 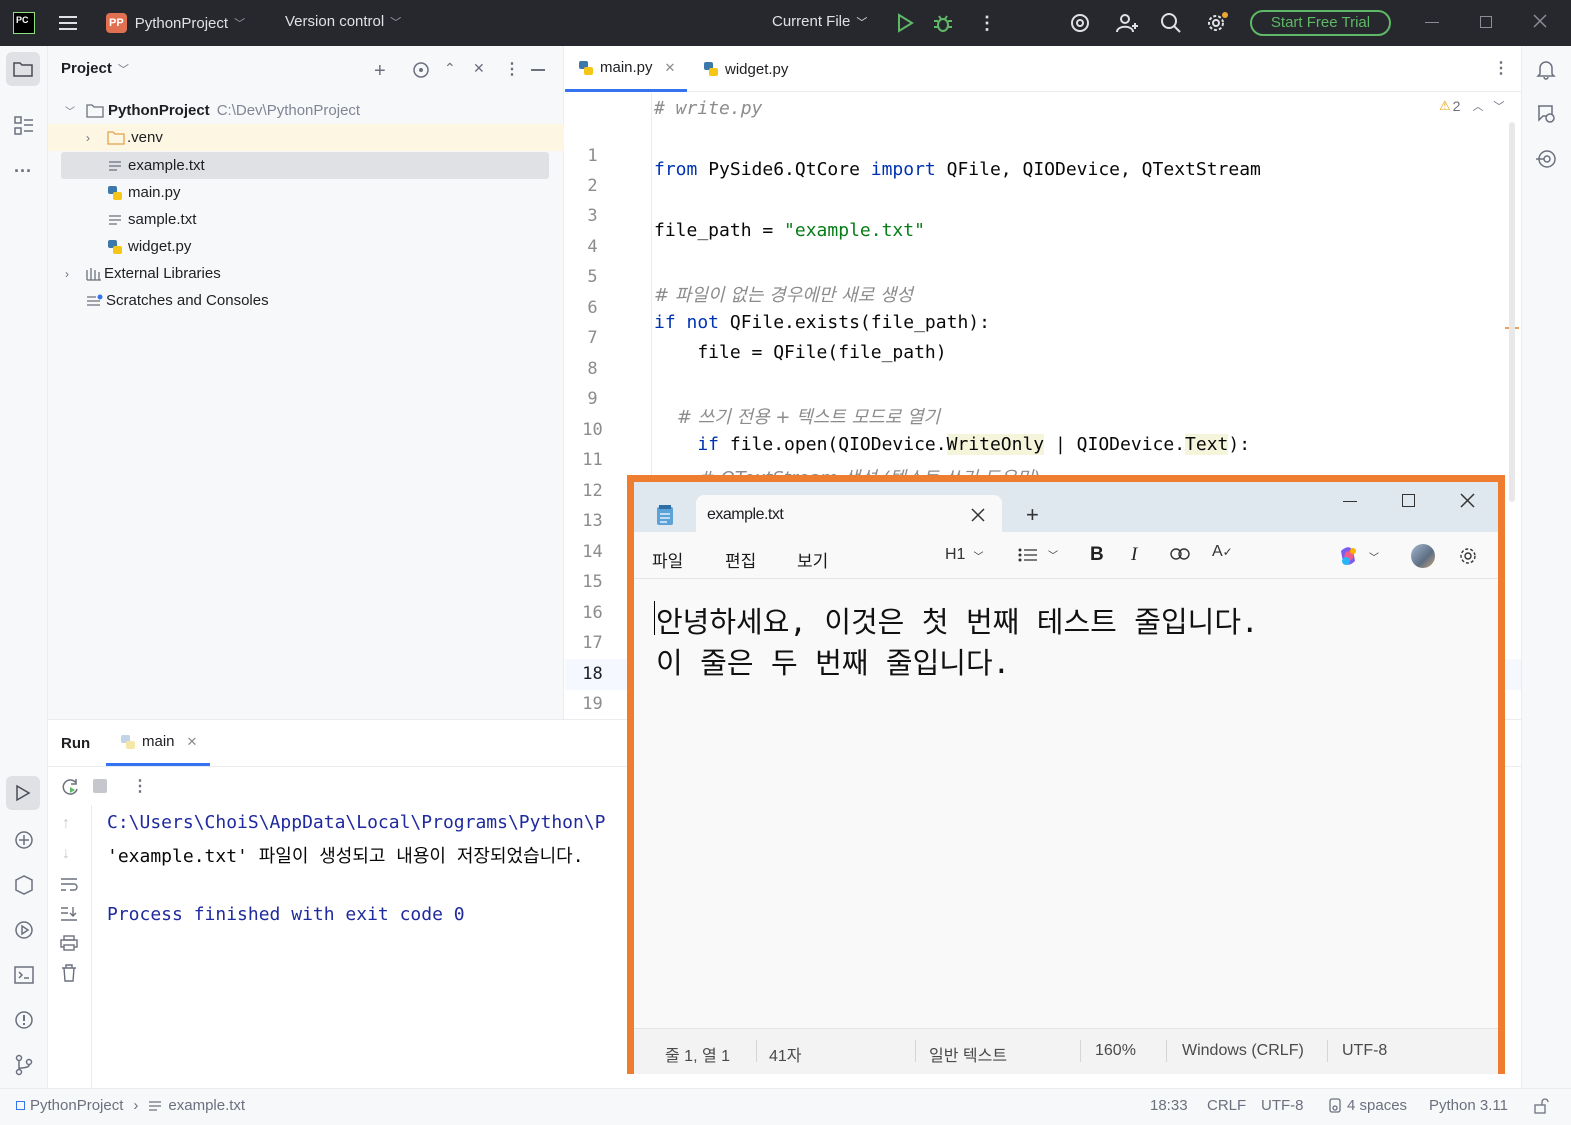 What do you see at coordinates (1423, 556) in the screenshot?
I see `avatar` at bounding box center [1423, 556].